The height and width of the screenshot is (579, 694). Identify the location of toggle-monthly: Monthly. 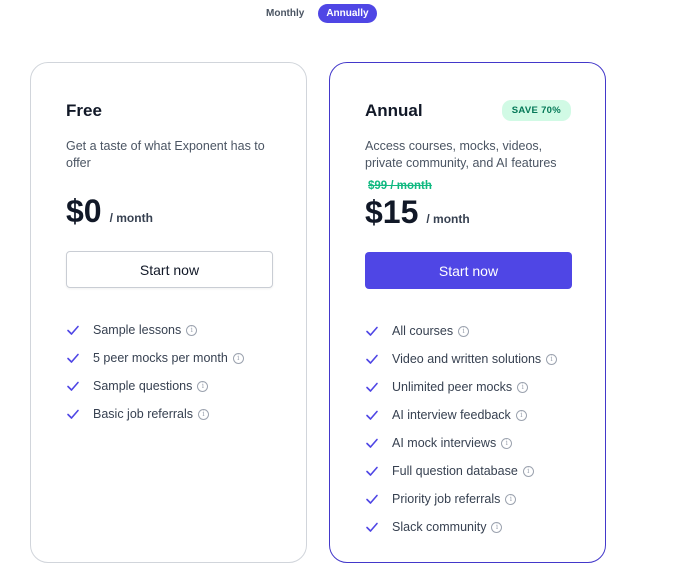
(285, 13).